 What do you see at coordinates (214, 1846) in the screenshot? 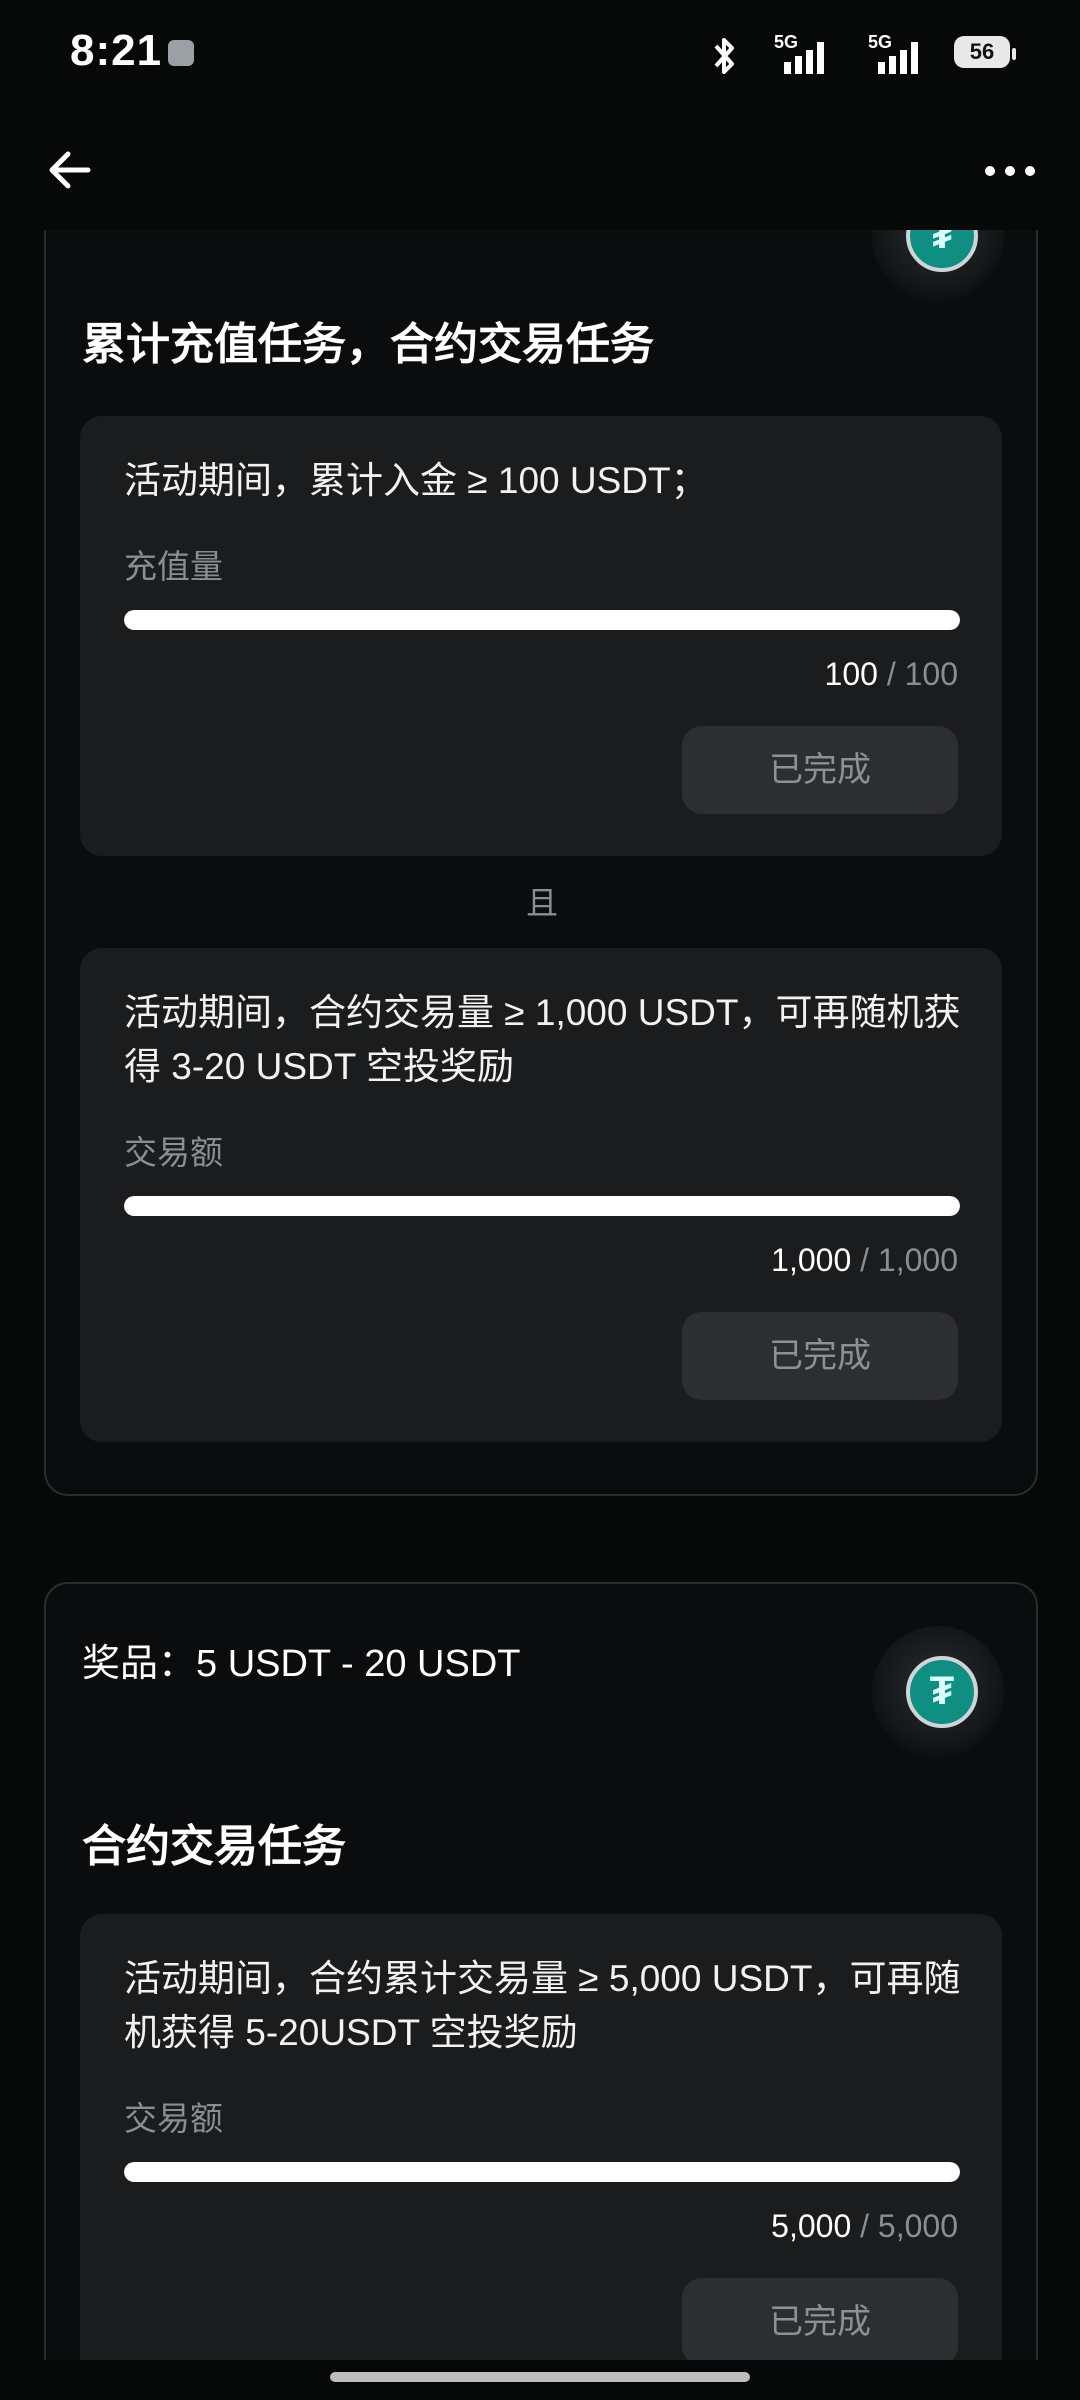
I see `card-title: 合约交易任务` at bounding box center [214, 1846].